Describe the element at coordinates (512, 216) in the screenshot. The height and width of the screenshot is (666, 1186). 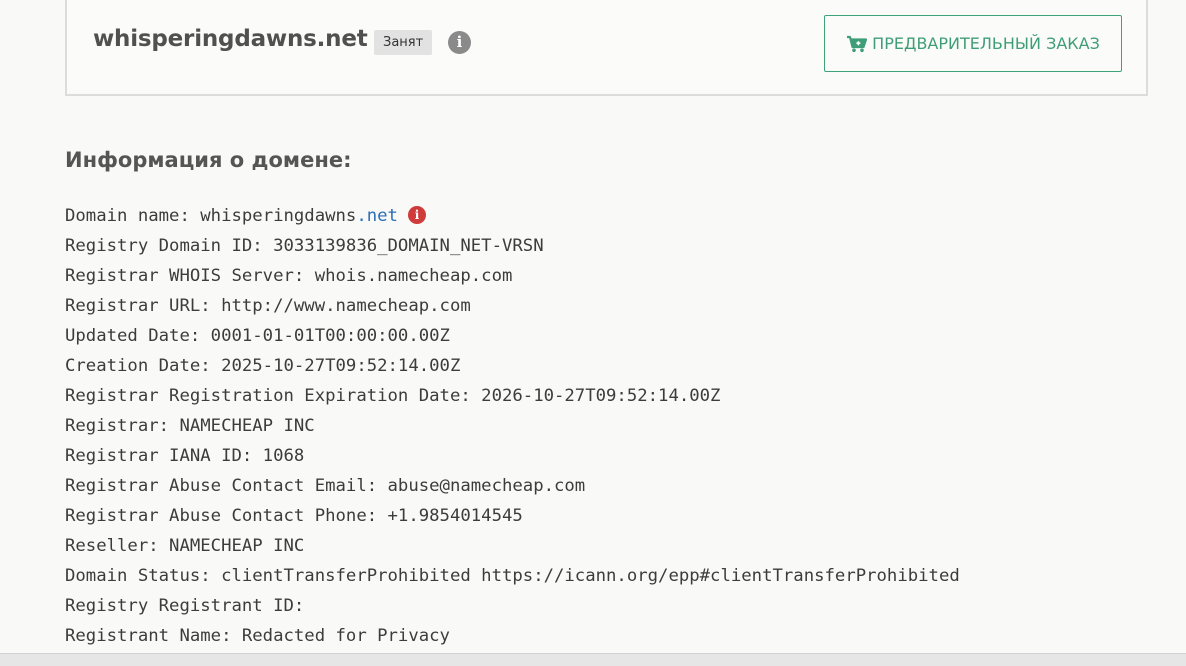
I see `whois-line-domain-name: Domain name: whisperingdawns.net i` at that location.